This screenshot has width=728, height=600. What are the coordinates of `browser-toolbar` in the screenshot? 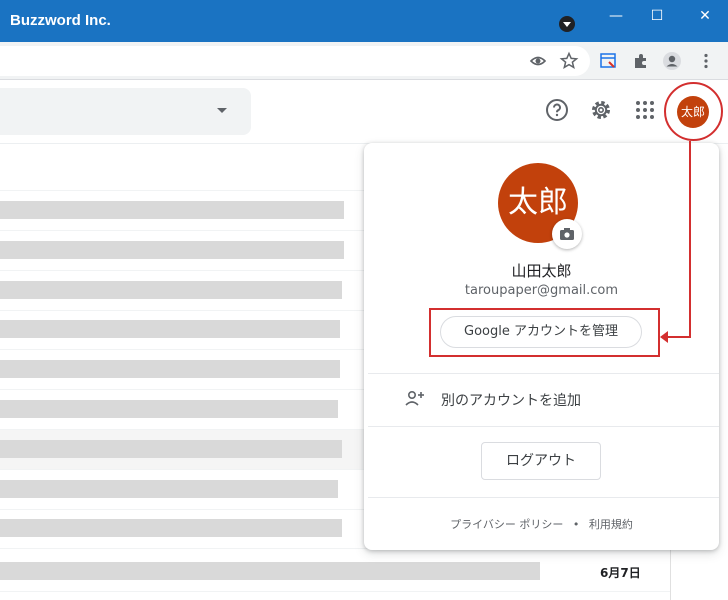 It's located at (364, 61).